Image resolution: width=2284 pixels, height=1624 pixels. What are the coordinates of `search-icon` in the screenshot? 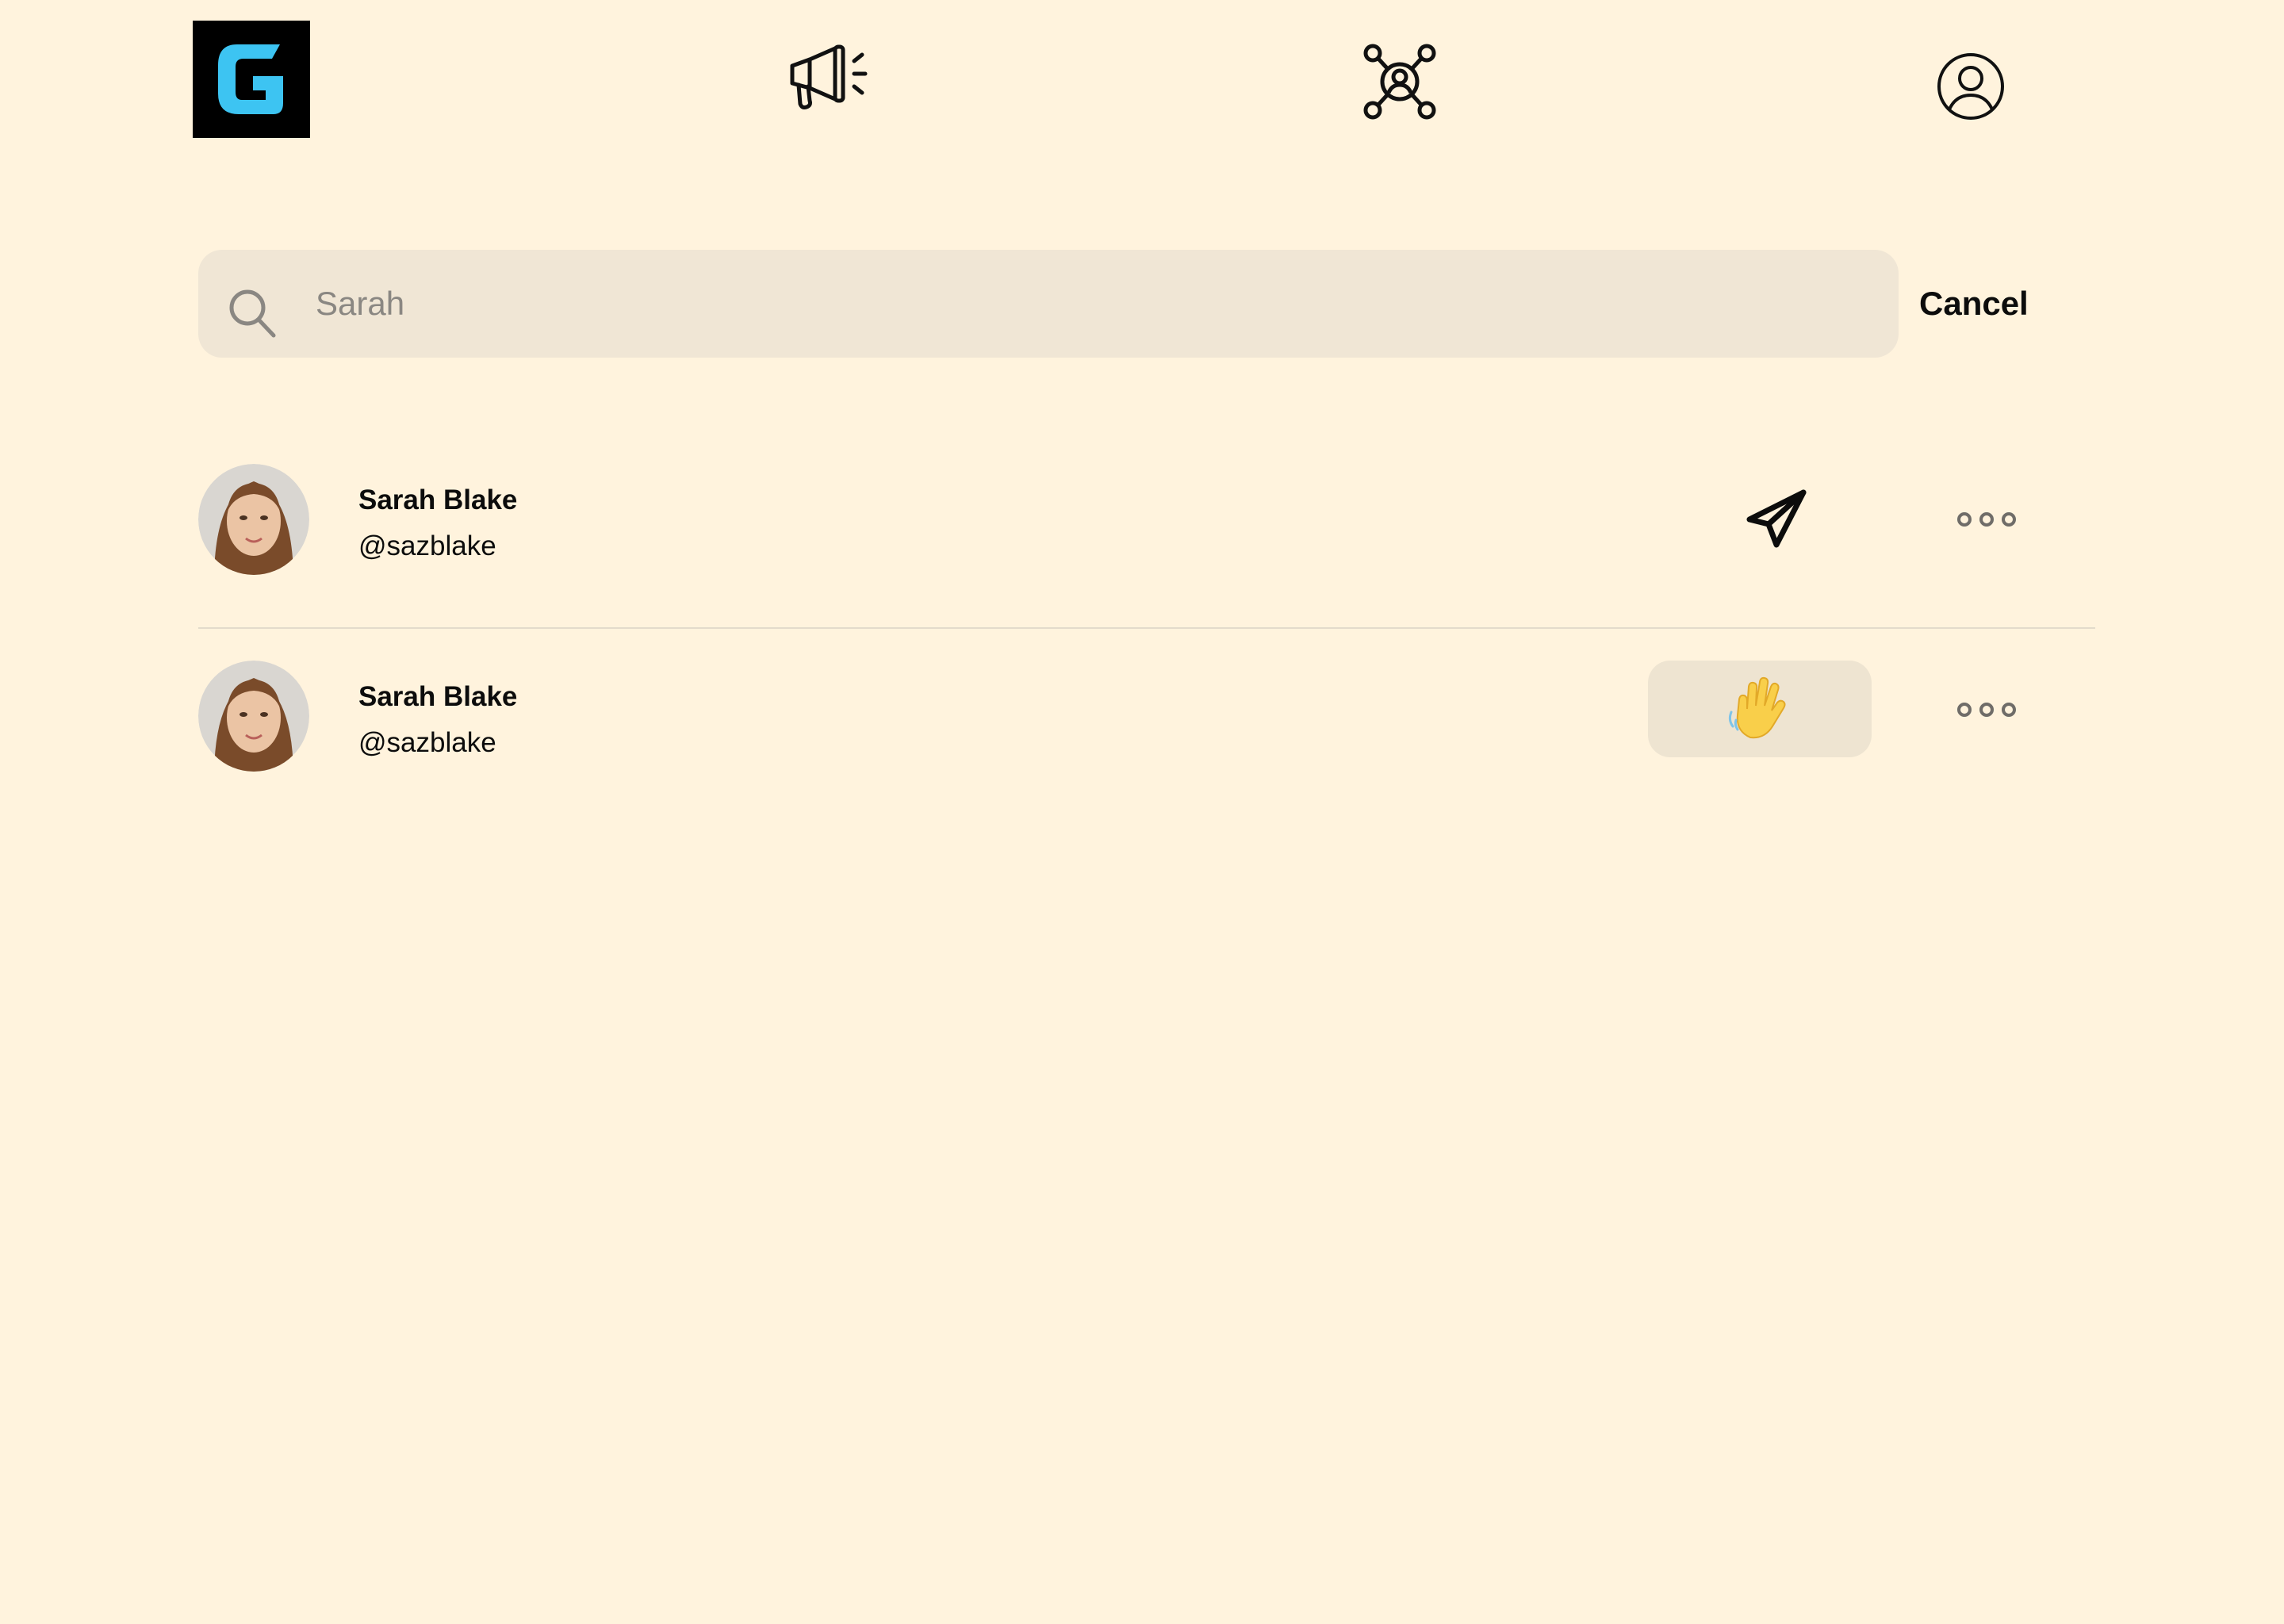 It's located at (252, 313).